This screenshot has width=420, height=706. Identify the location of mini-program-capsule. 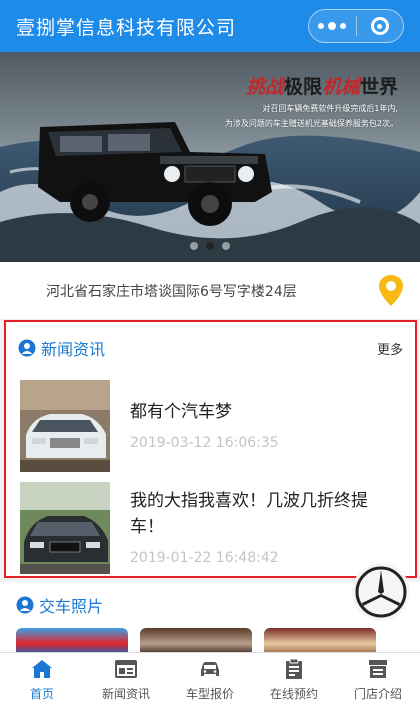
(356, 26).